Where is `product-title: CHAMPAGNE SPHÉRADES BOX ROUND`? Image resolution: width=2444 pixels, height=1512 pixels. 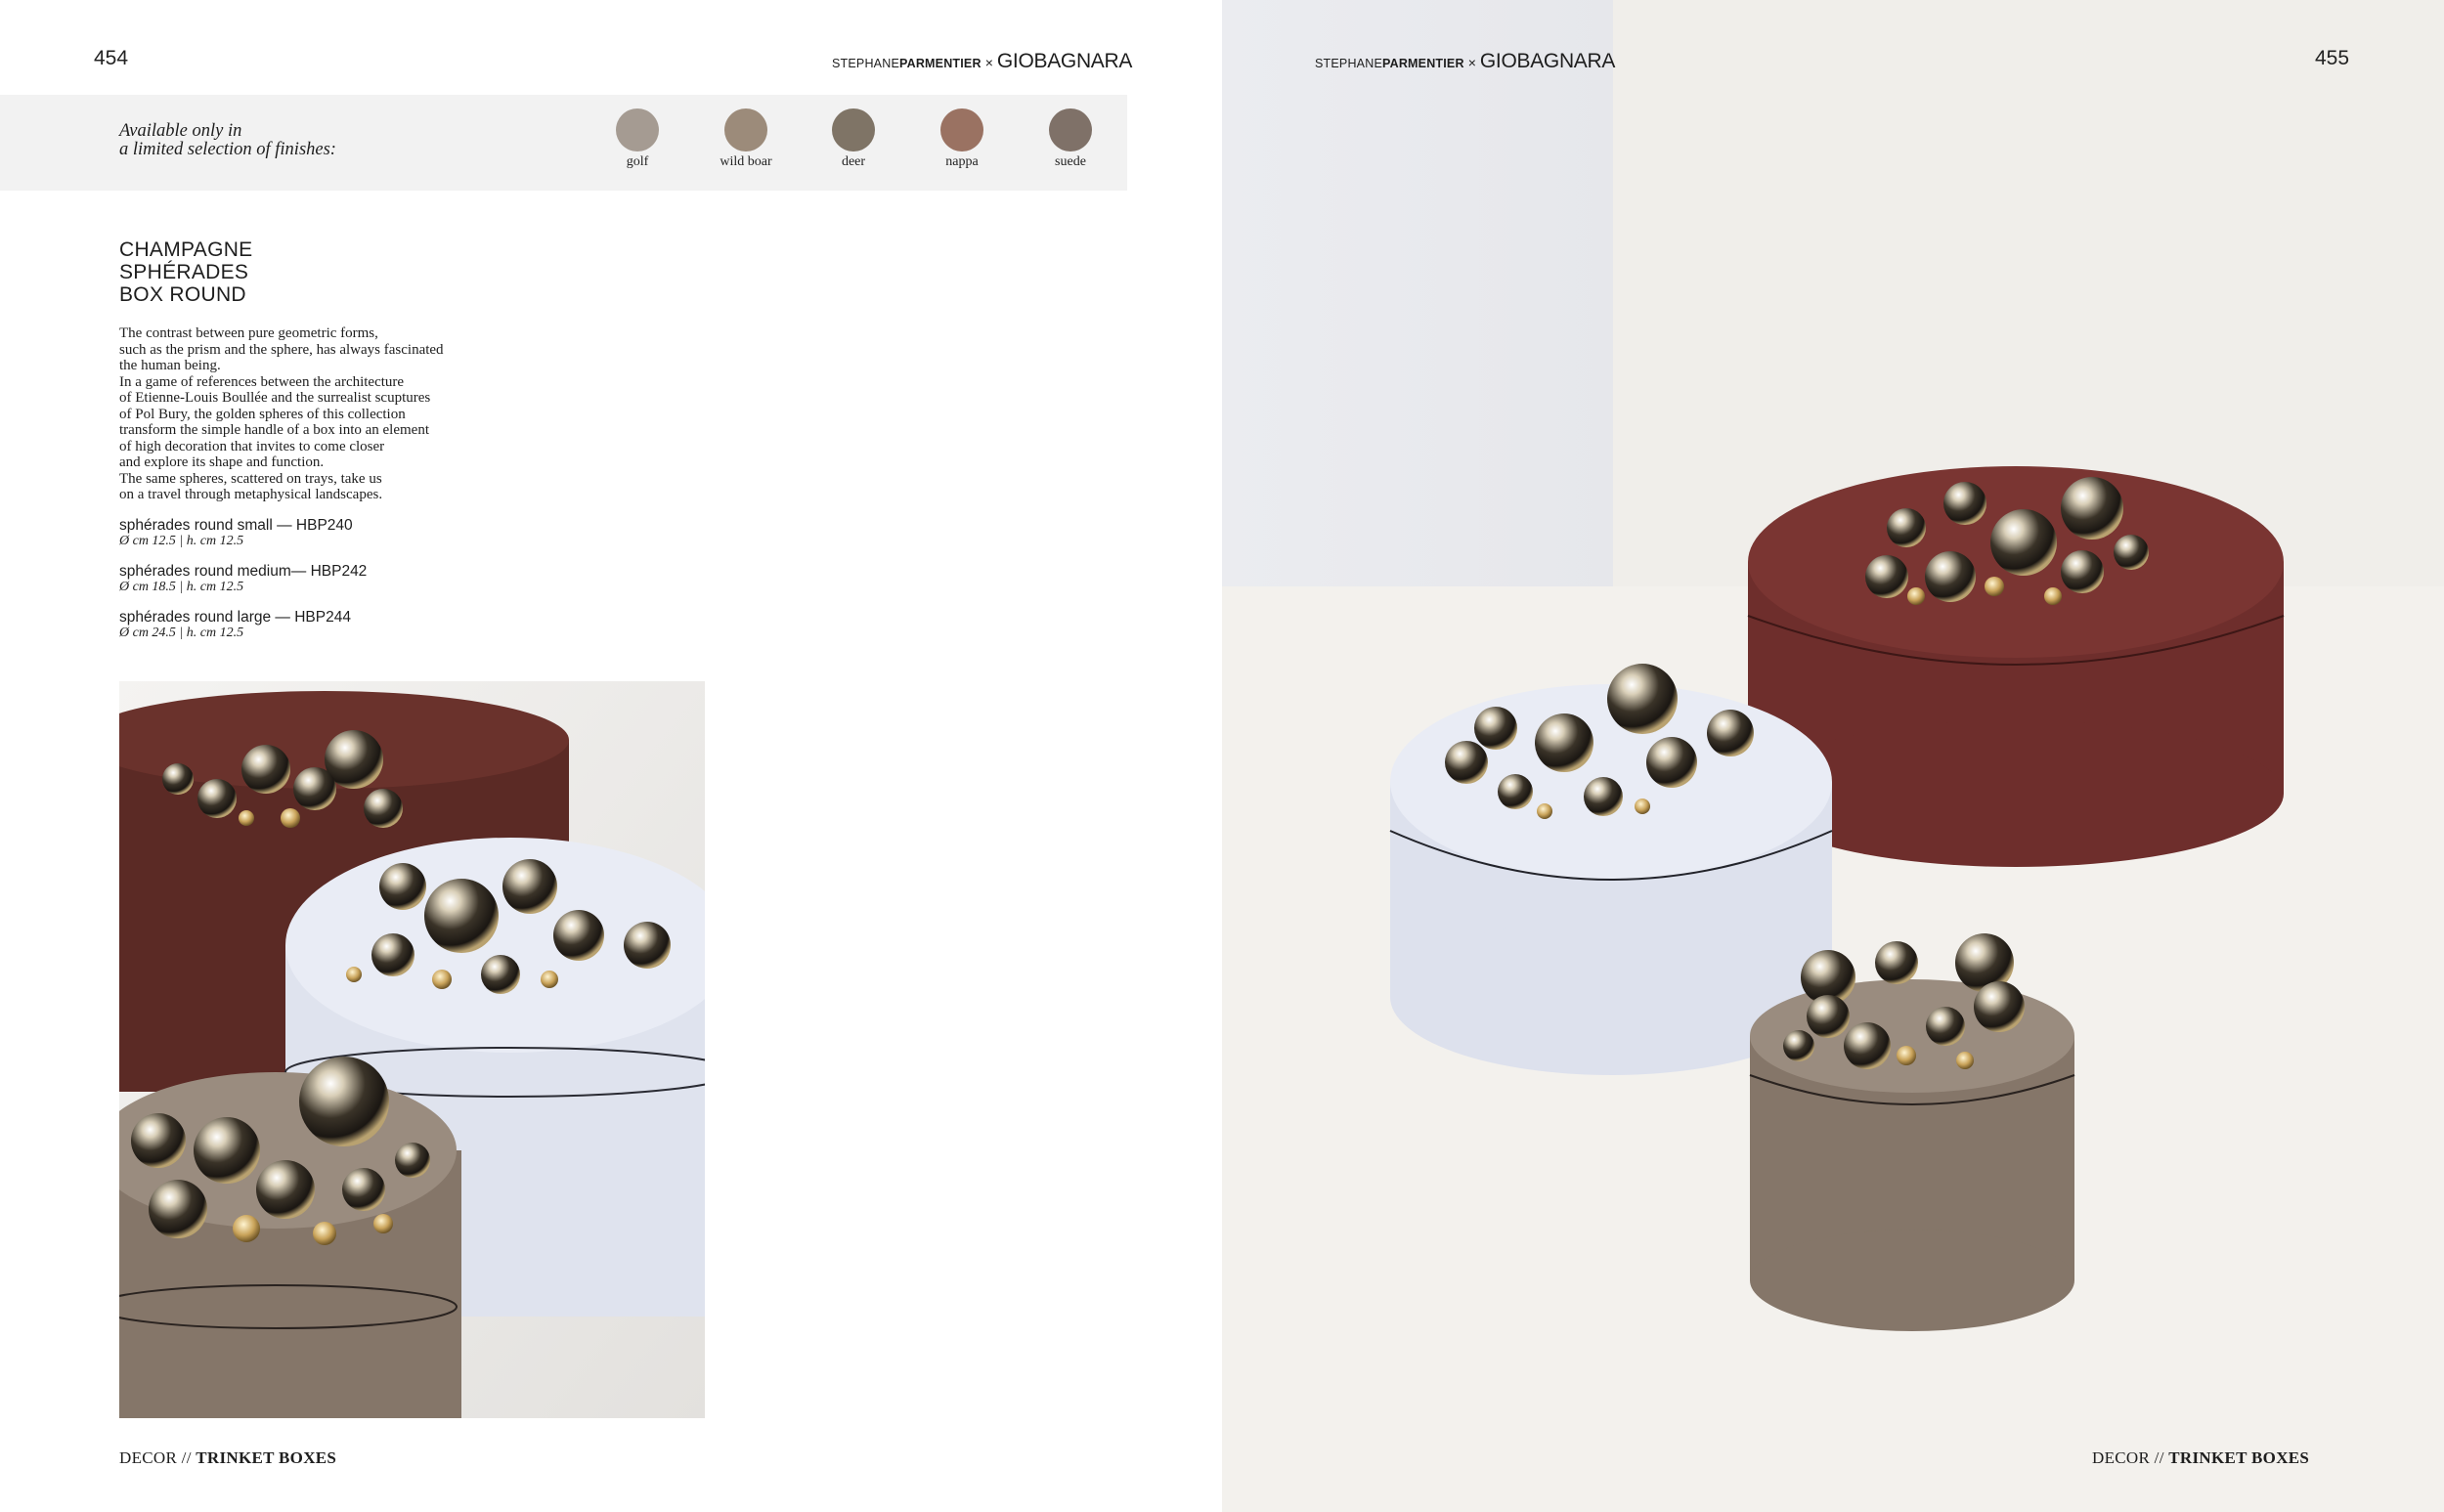
product-title: CHAMPAGNE SPHÉRADES BOX ROUND is located at coordinates (186, 272).